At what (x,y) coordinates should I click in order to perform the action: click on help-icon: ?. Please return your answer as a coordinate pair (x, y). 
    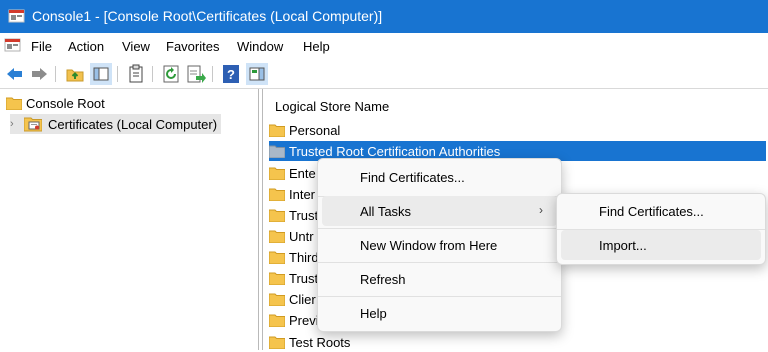
    Looking at the image, I should click on (231, 74).